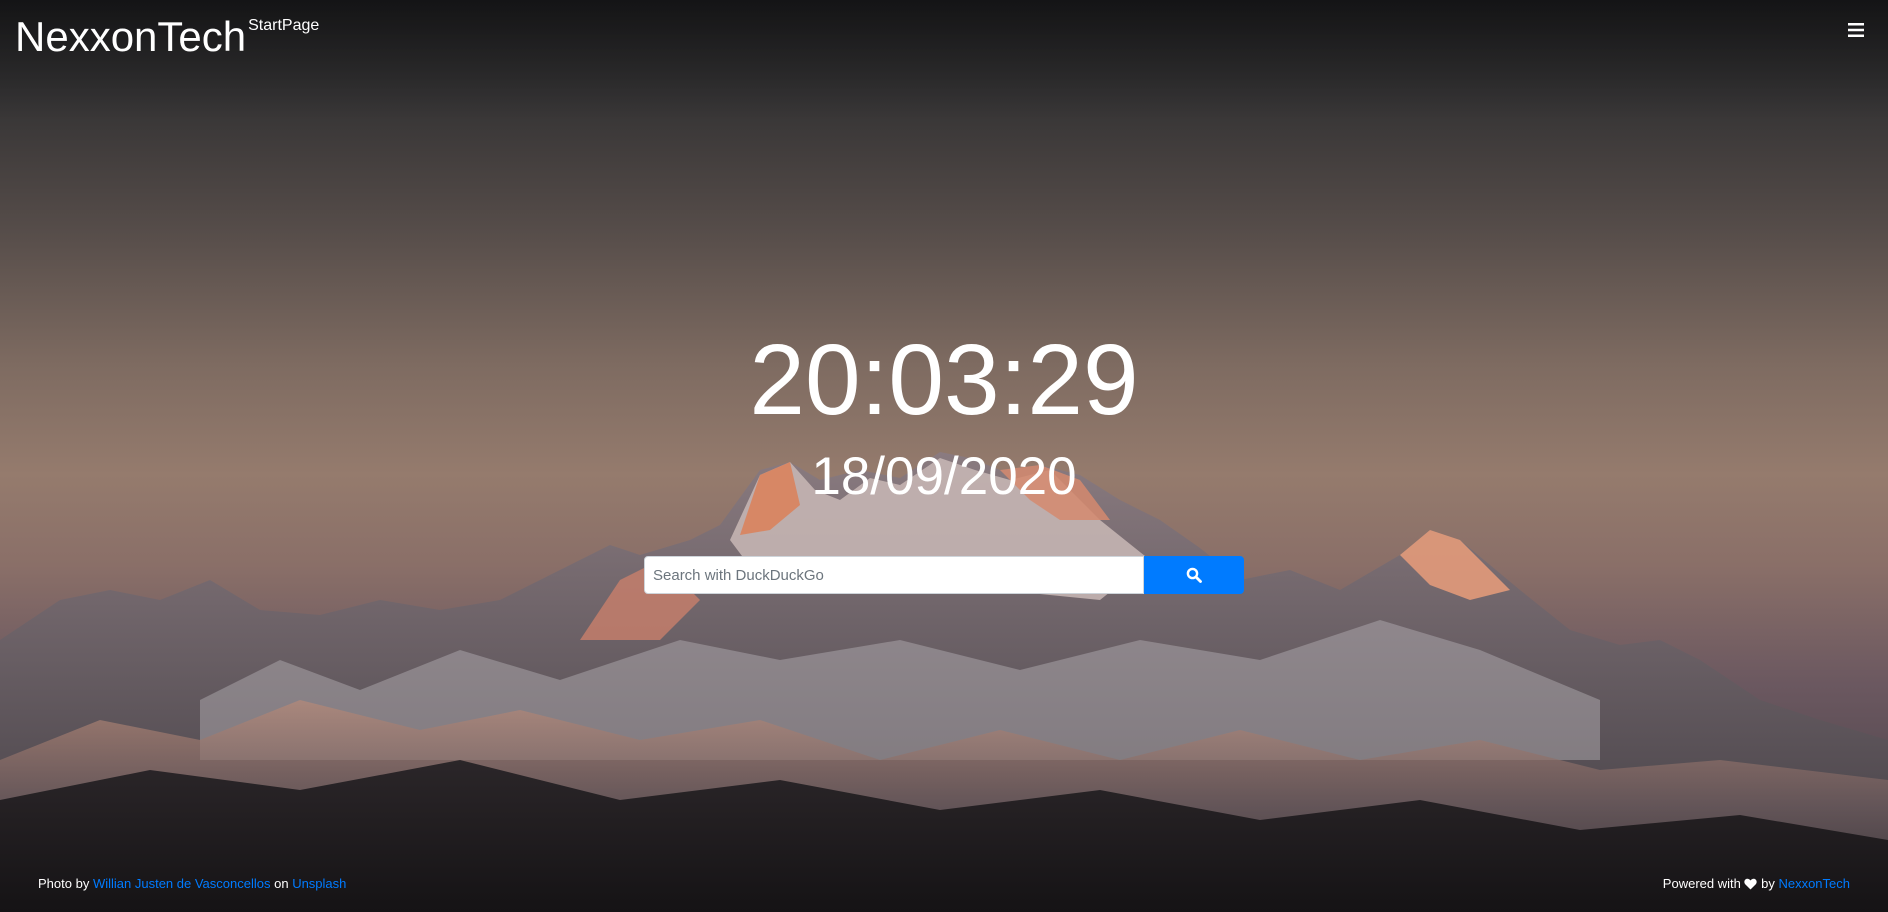 The image size is (1888, 912). I want to click on powered-by: Powered with by NexxonTech, so click(1756, 884).